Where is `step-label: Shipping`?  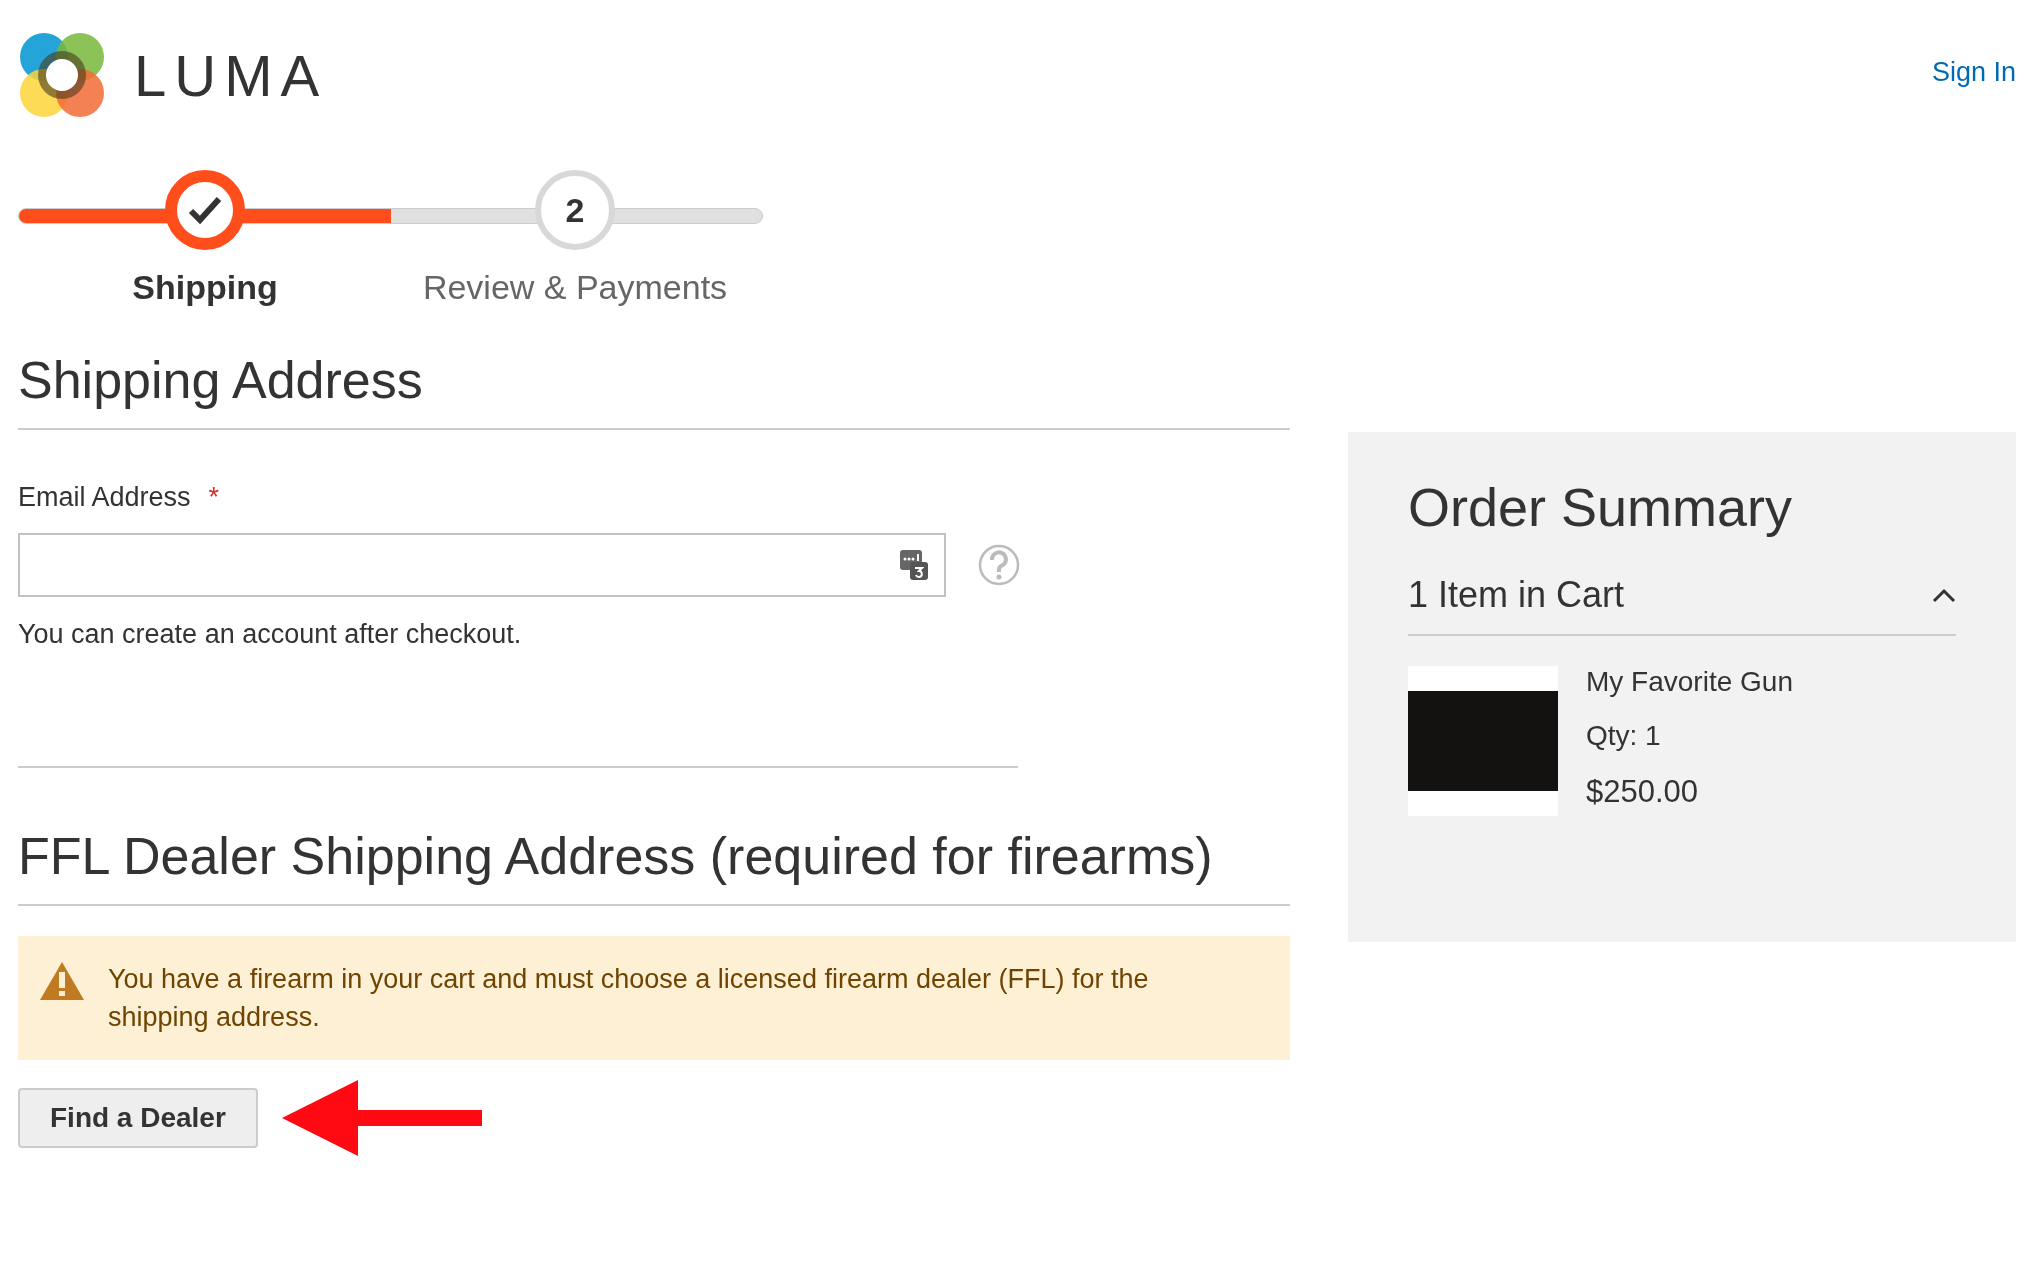 step-label: Shipping is located at coordinates (205, 287).